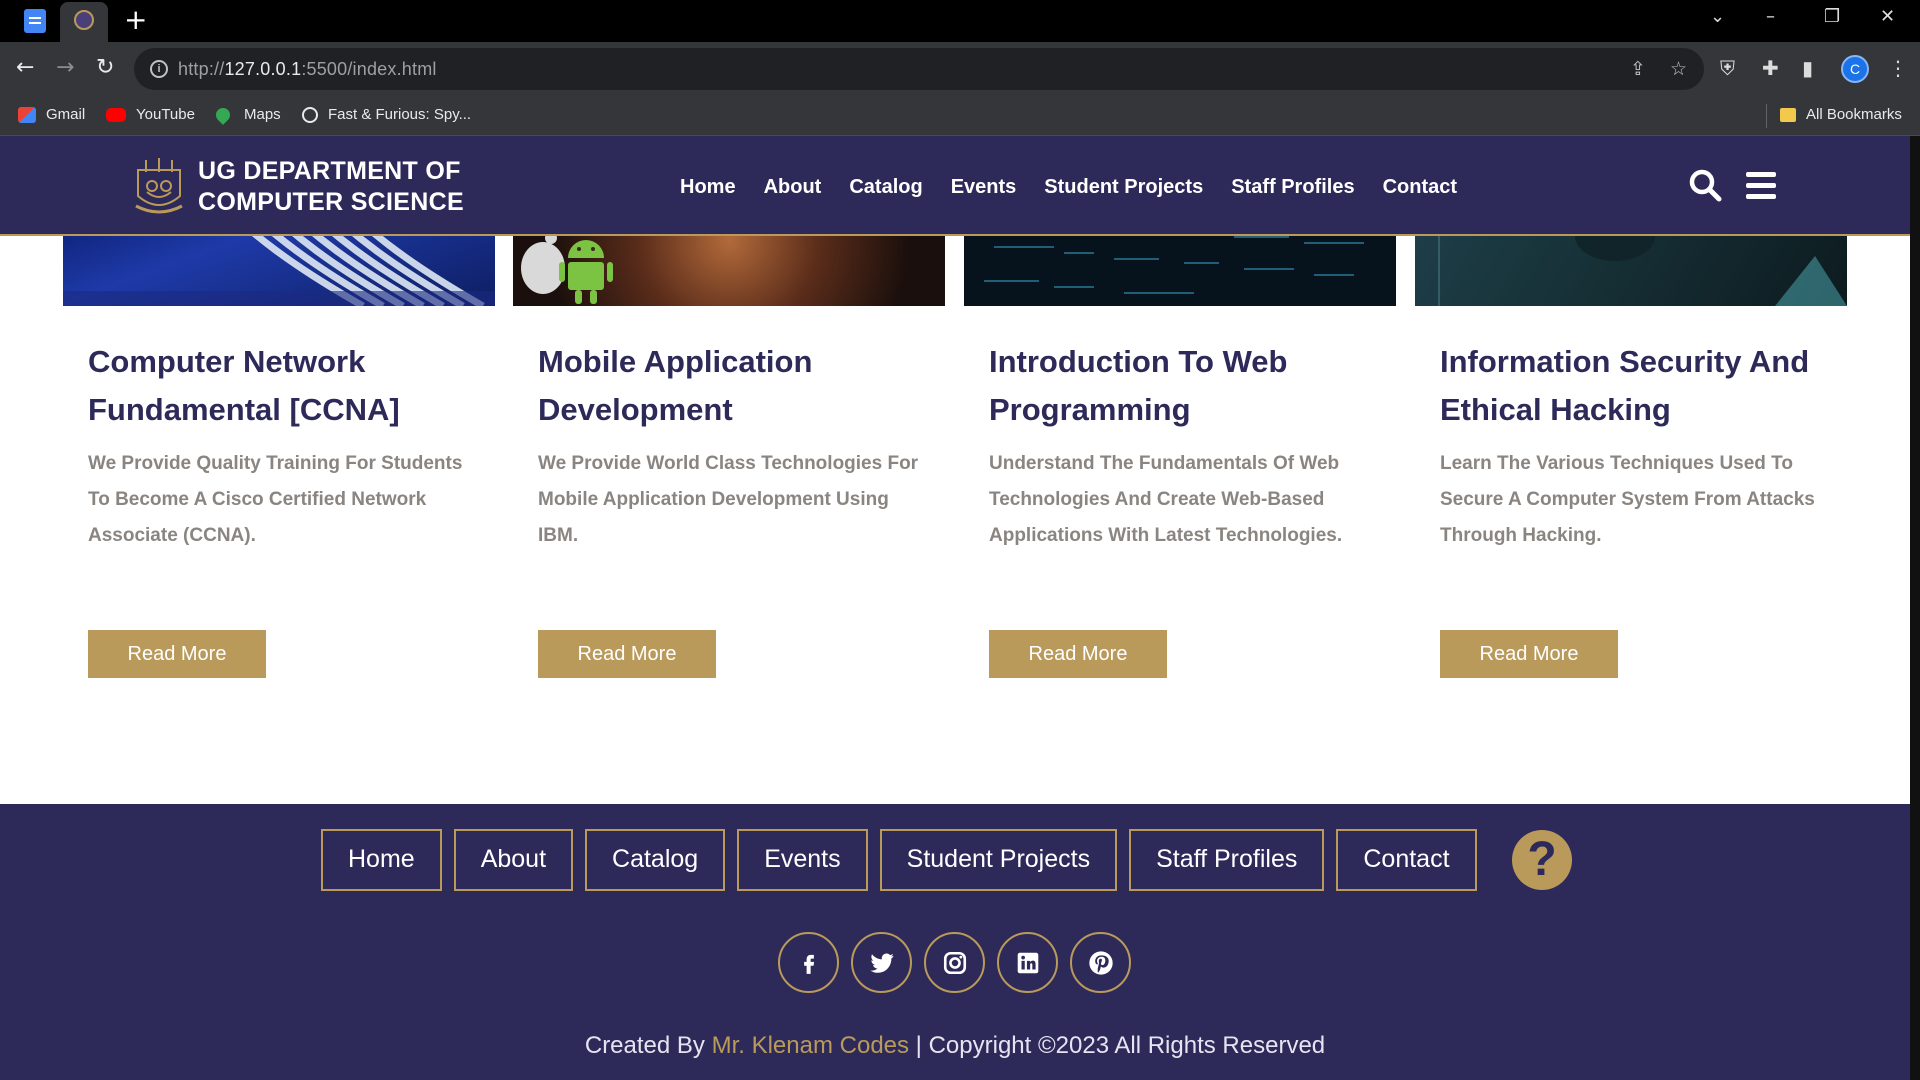 The width and height of the screenshot is (1920, 1080). What do you see at coordinates (150, 114) in the screenshot?
I see `bookmark-youtube: YouTube` at bounding box center [150, 114].